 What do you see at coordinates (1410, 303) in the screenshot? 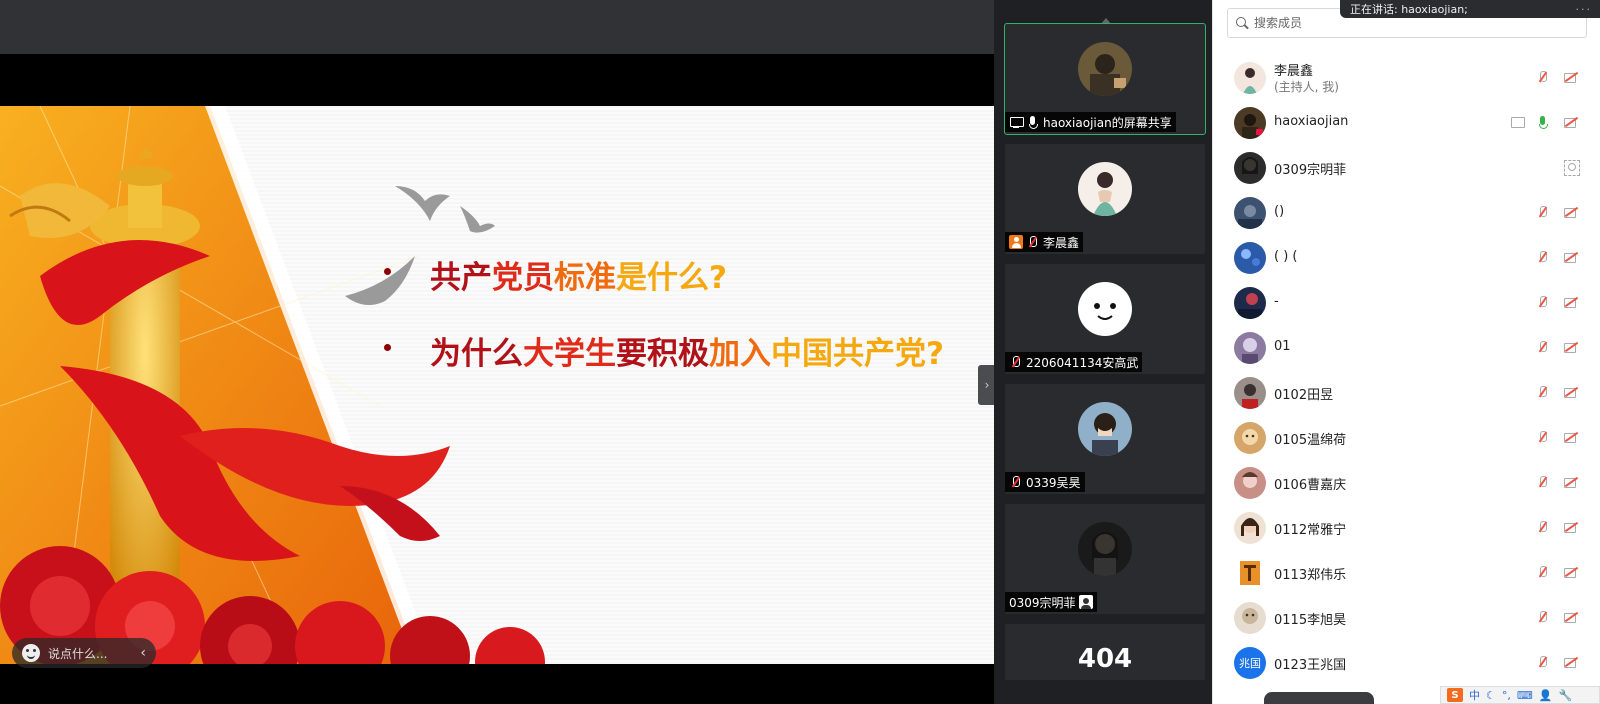
I see `member-row: -` at bounding box center [1410, 303].